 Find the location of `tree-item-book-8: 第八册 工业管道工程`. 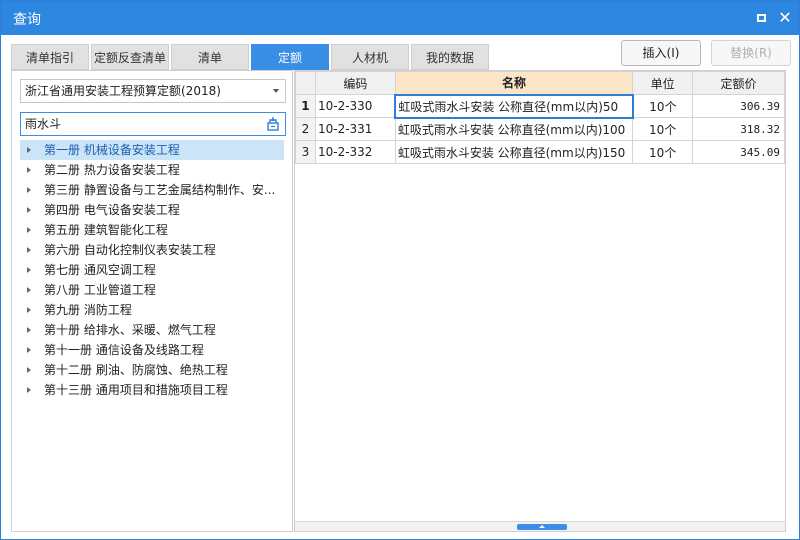

tree-item-book-8: 第八册 工业管道工程 is located at coordinates (147, 290).